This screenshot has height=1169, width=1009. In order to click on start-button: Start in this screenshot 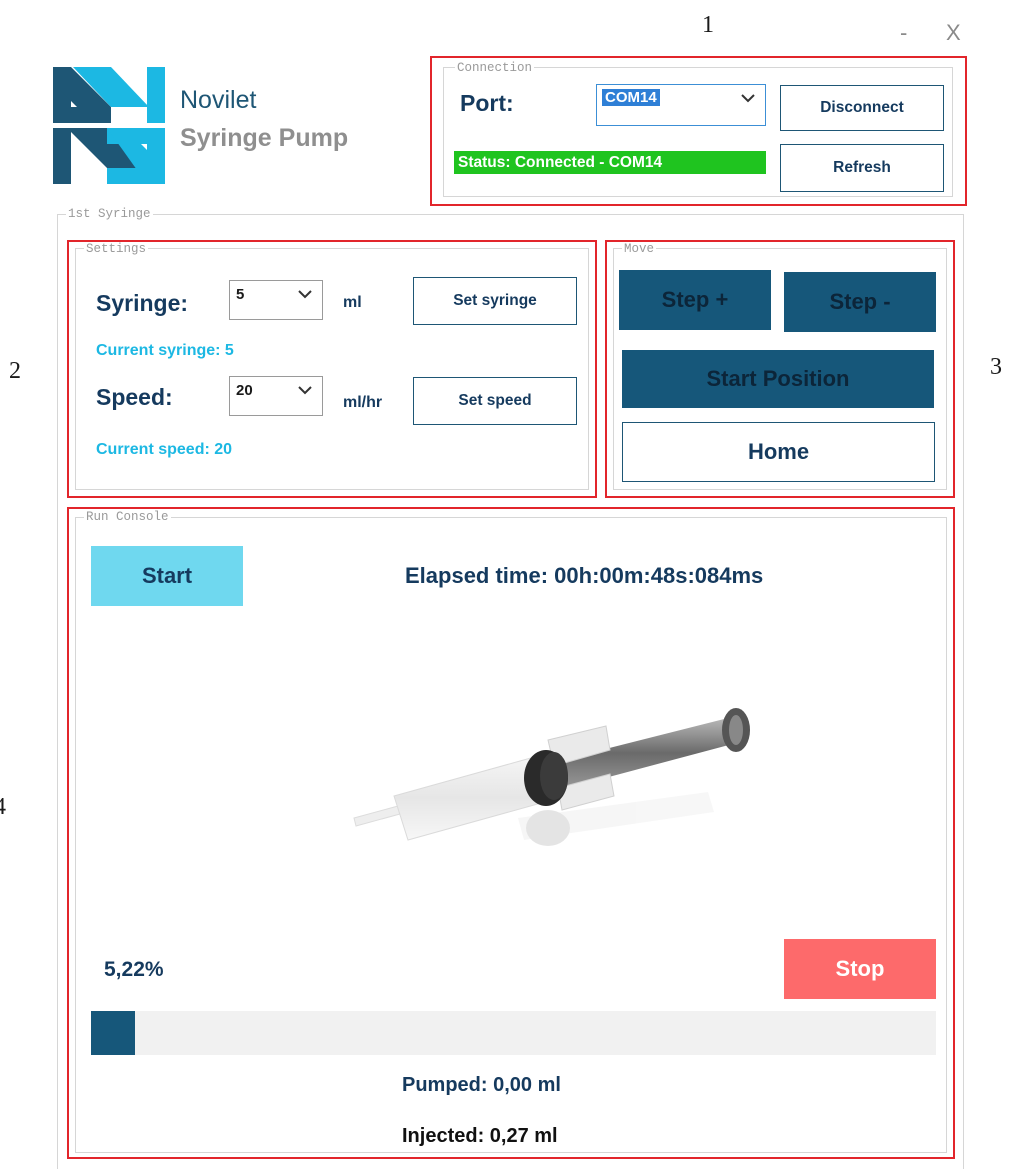, I will do `click(167, 576)`.